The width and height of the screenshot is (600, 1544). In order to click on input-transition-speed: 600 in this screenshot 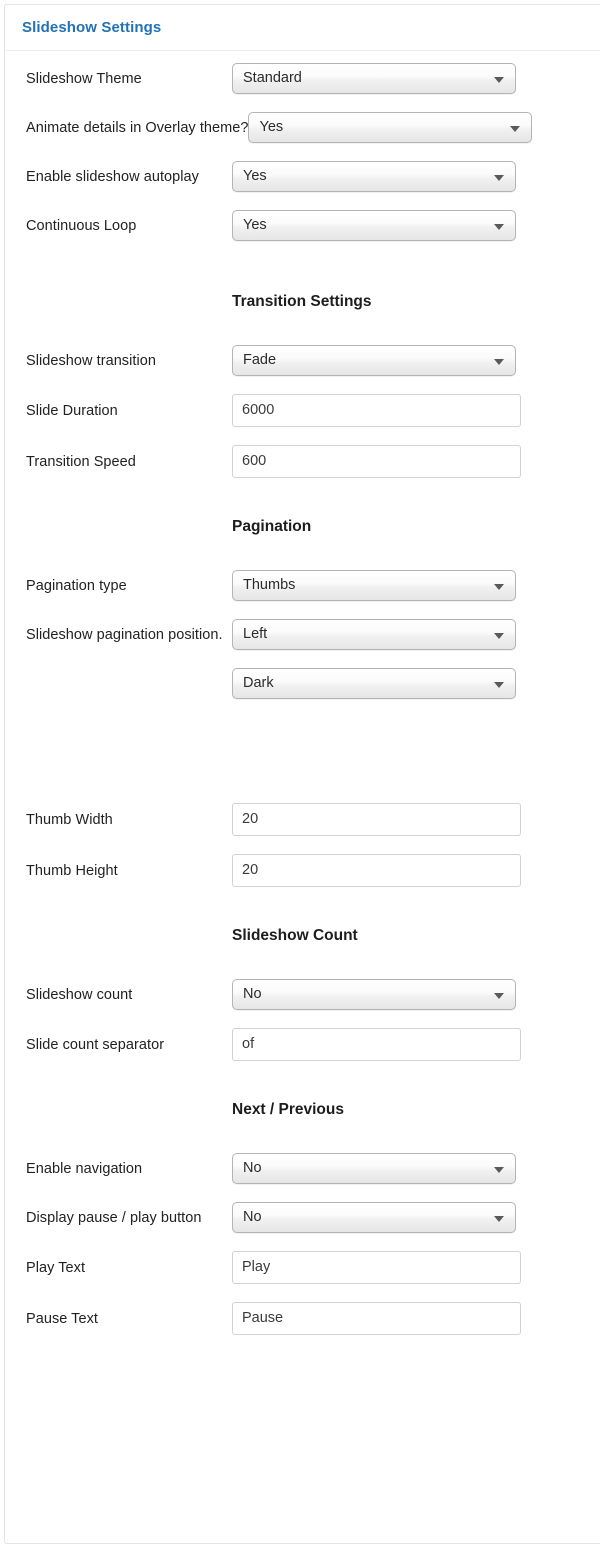, I will do `click(376, 461)`.